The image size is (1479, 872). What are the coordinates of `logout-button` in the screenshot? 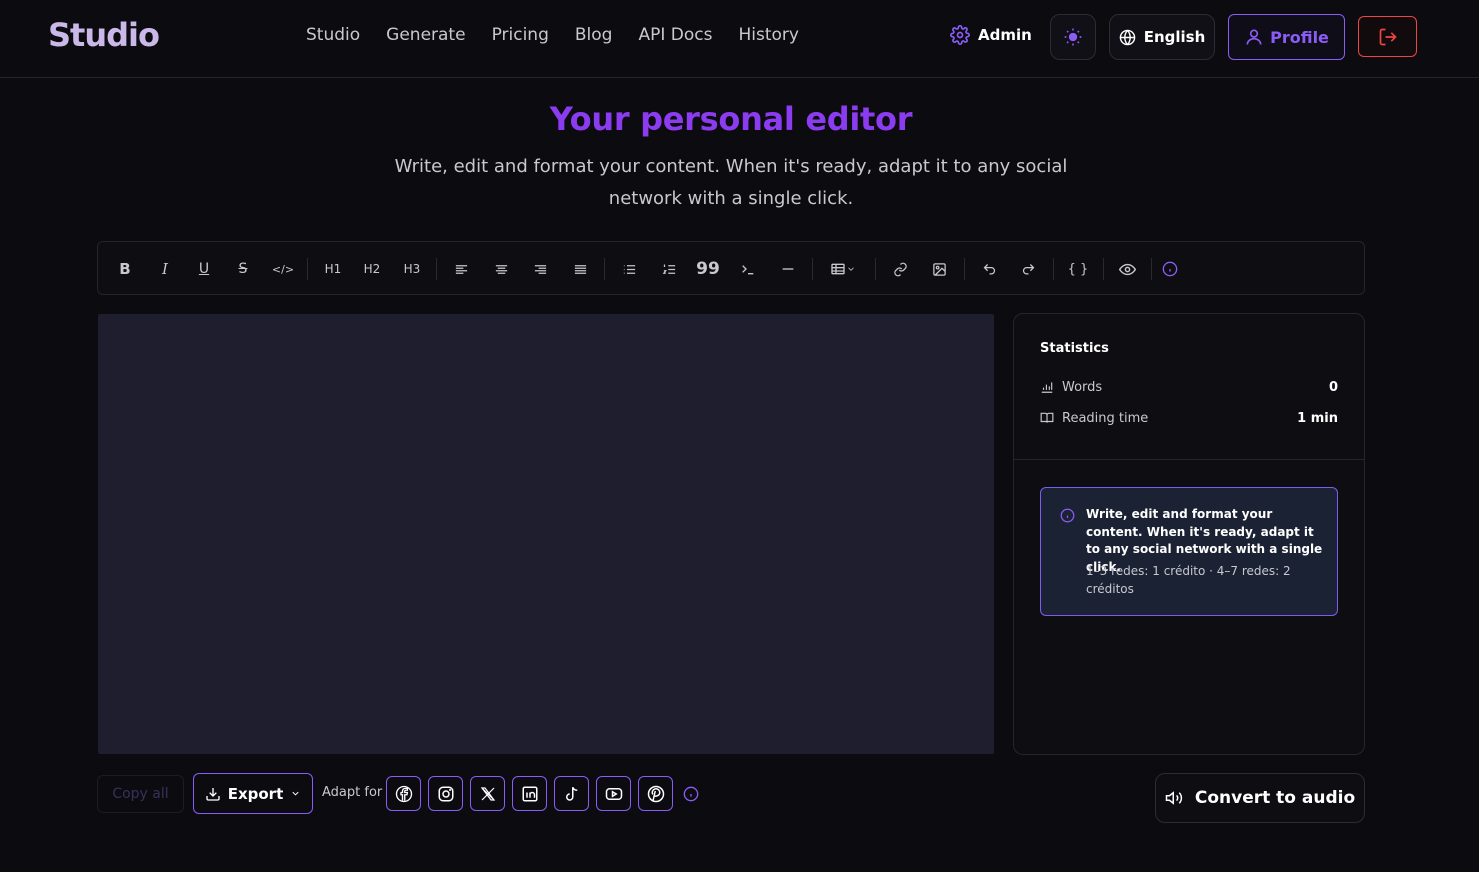 It's located at (1387, 36).